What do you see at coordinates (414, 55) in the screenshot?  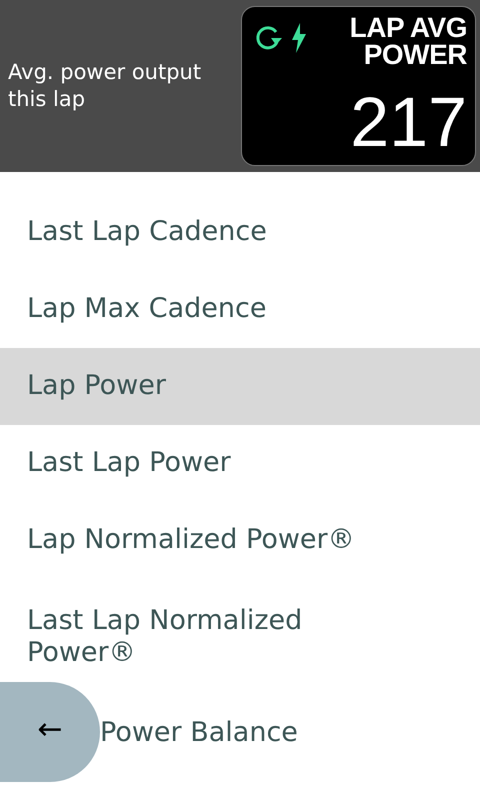 I see `title-text: POWER` at bounding box center [414, 55].